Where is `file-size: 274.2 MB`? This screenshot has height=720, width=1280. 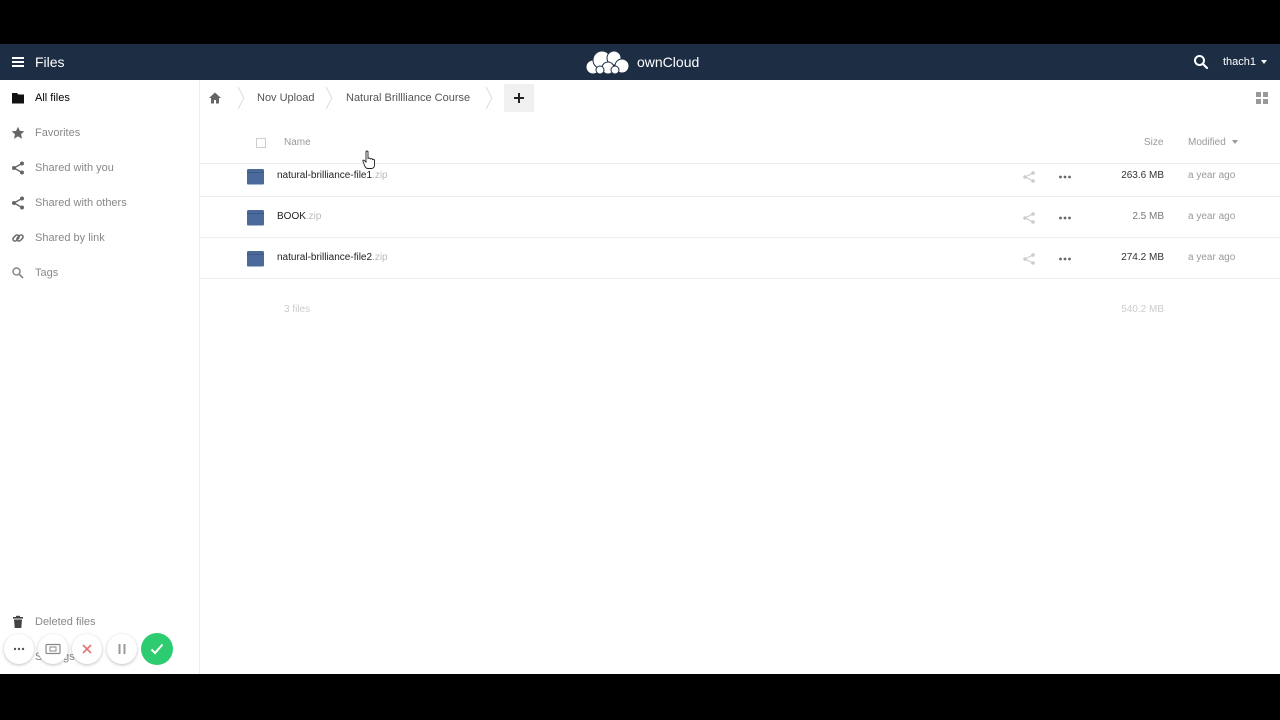 file-size: 274.2 MB is located at coordinates (1142, 257).